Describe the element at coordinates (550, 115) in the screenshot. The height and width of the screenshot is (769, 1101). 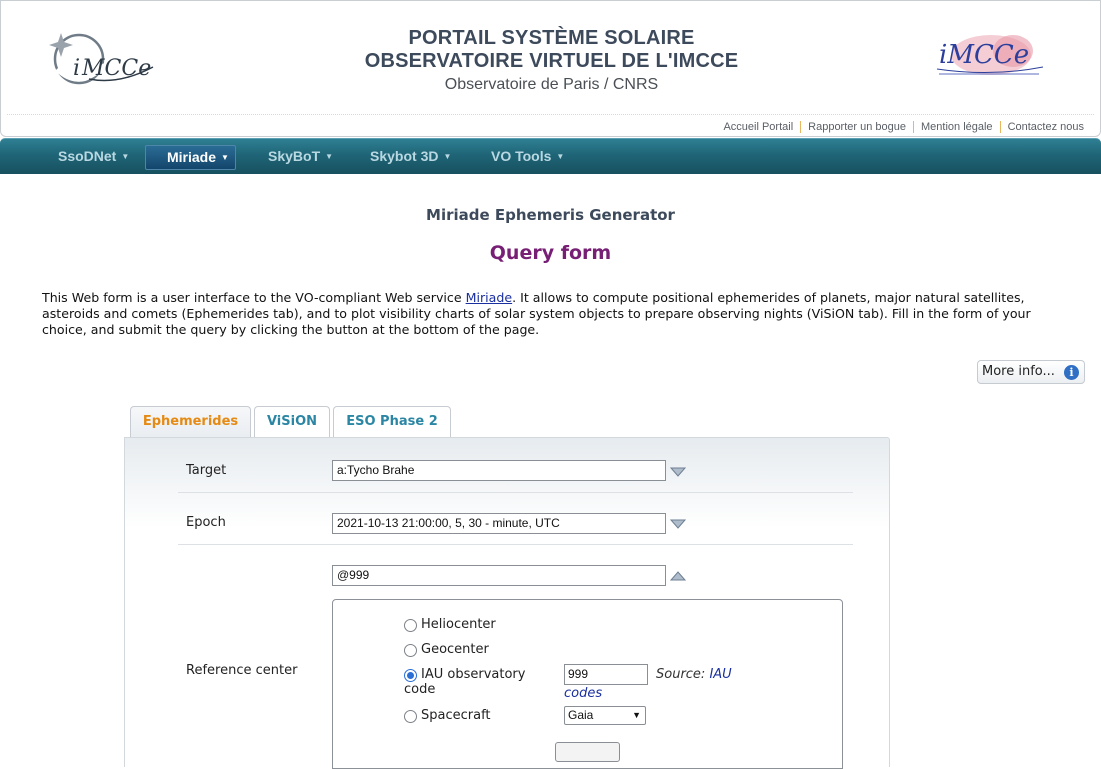
I see `header-divider` at that location.